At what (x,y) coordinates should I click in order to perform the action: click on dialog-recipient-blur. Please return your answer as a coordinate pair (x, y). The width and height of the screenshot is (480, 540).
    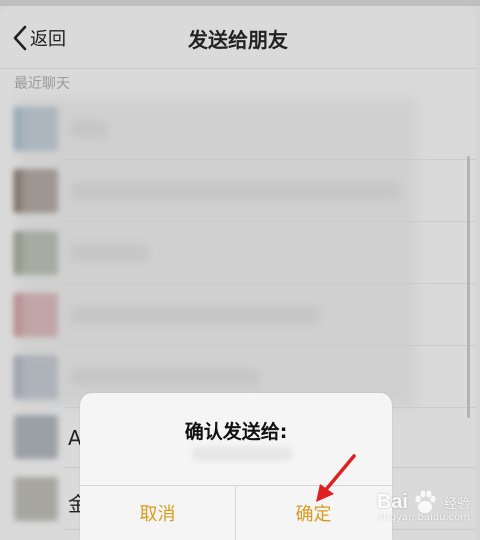
    Looking at the image, I should click on (242, 454).